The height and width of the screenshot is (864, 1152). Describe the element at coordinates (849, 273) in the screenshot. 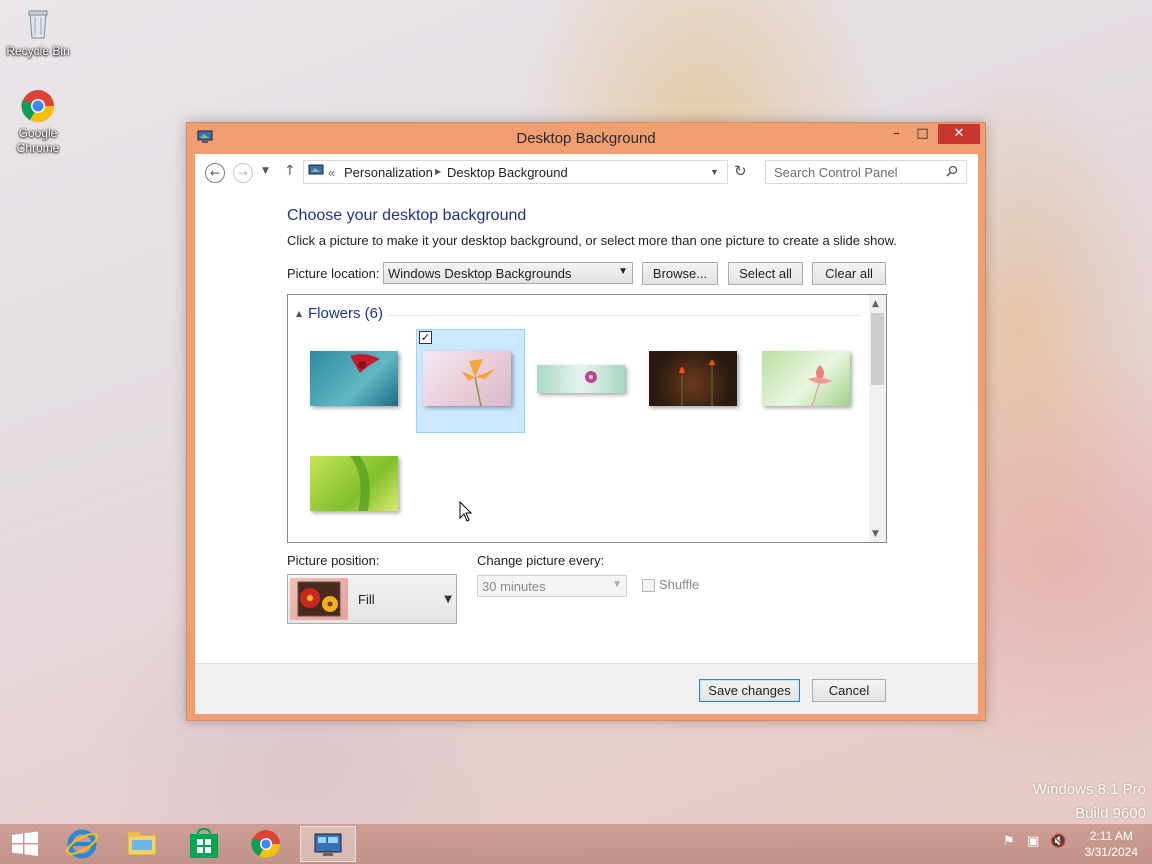

I see `clear-all-button: Clear all` at that location.